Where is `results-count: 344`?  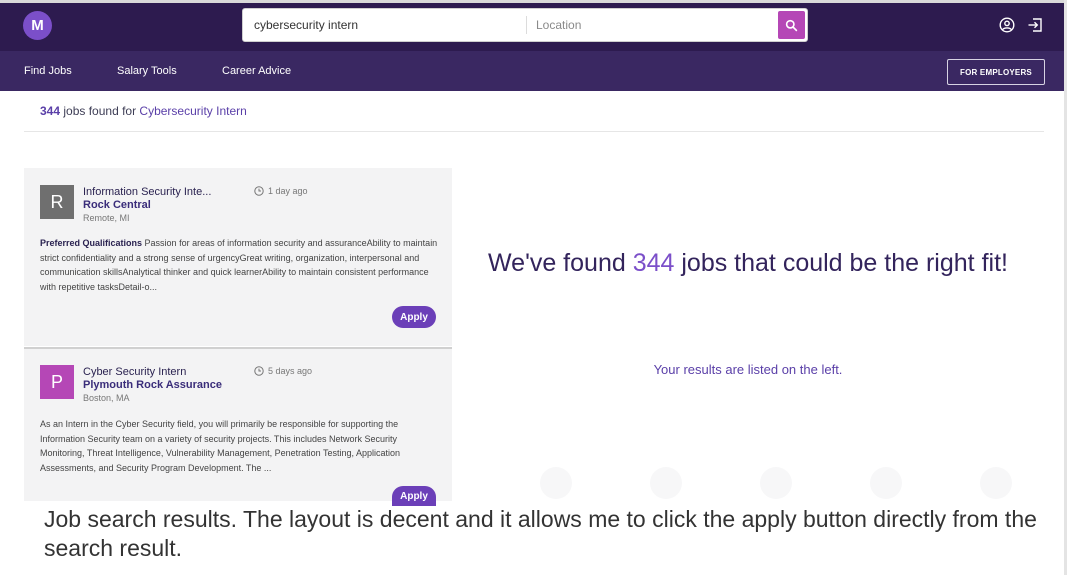 results-count: 344 is located at coordinates (50, 111).